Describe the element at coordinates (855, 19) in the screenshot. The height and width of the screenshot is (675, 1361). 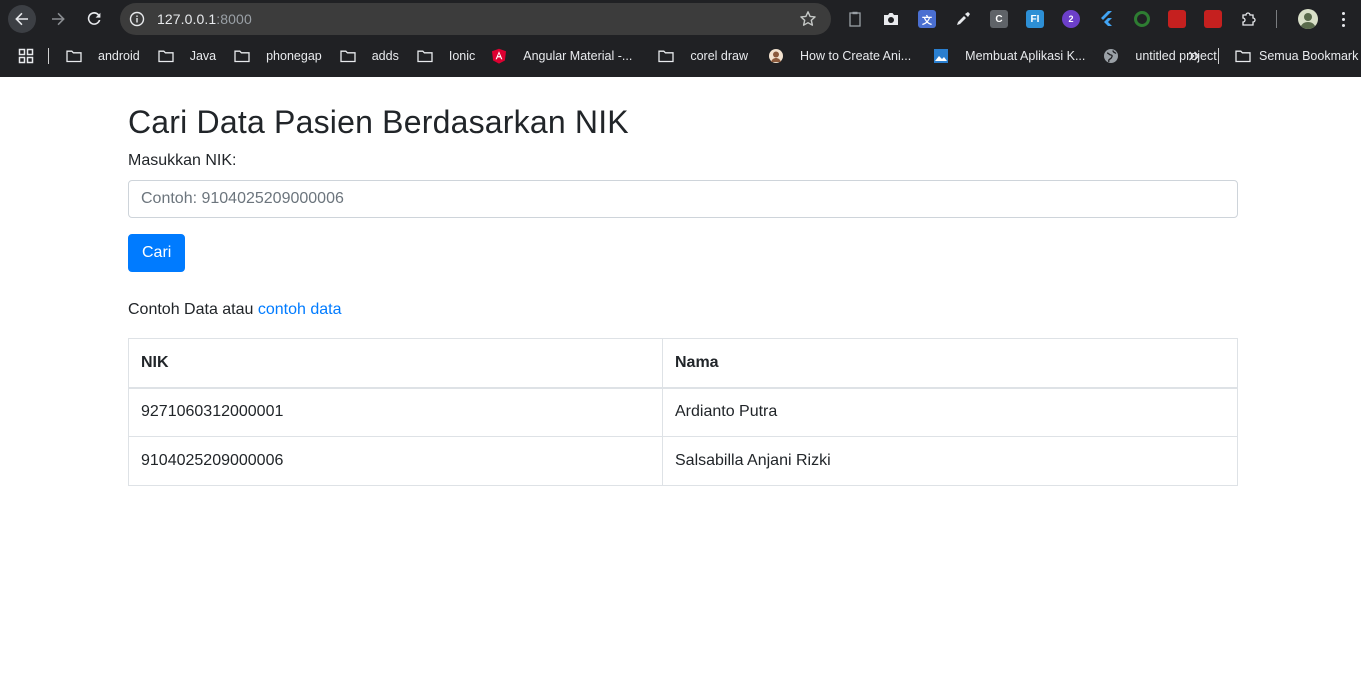
I see `clipboard-ext-icon` at that location.